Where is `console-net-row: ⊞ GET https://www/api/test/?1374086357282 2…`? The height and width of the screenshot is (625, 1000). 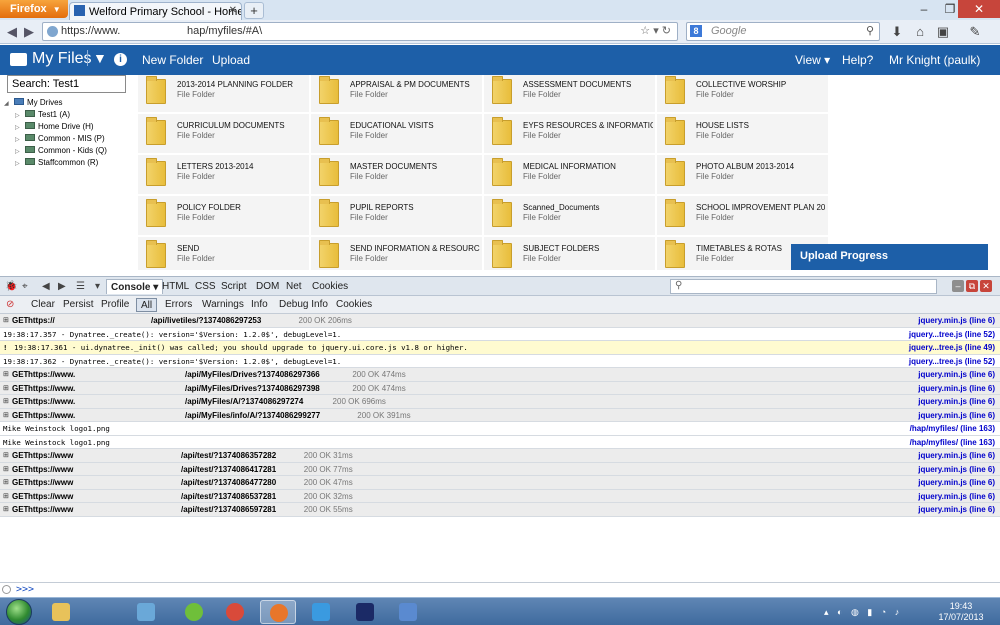 console-net-row: ⊞ GET https://www/api/test/?1374086357282 2… is located at coordinates (500, 456).